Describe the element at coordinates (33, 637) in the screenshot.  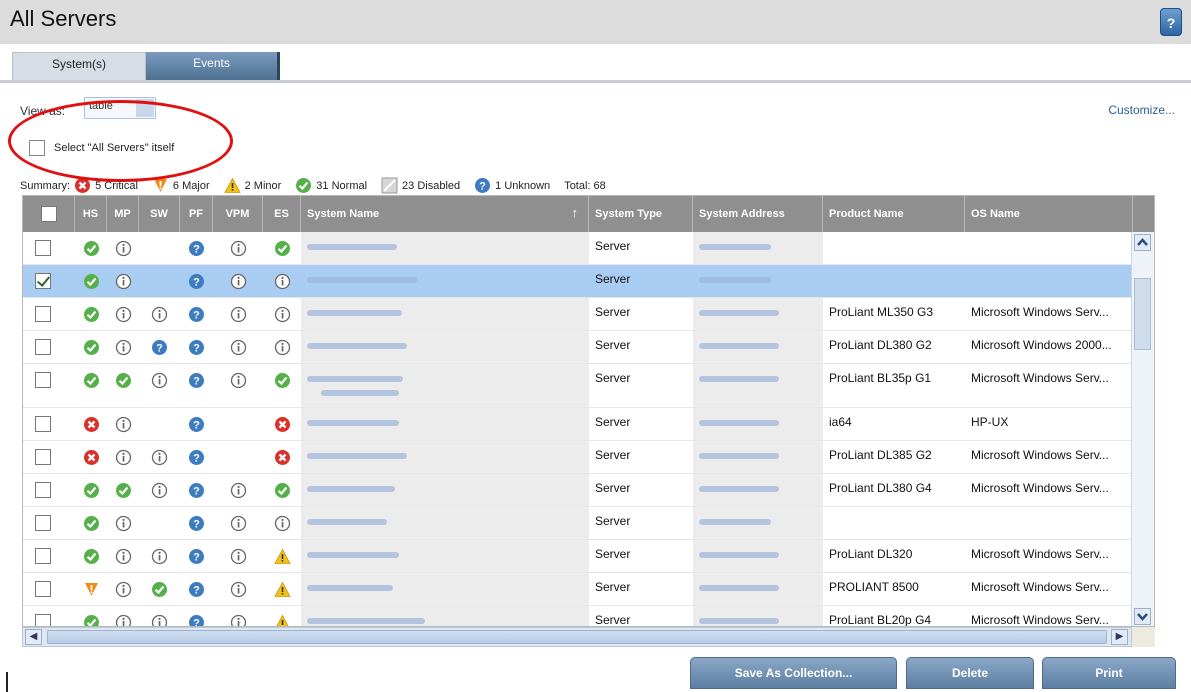
I see `scroll-left-button: ◀` at that location.